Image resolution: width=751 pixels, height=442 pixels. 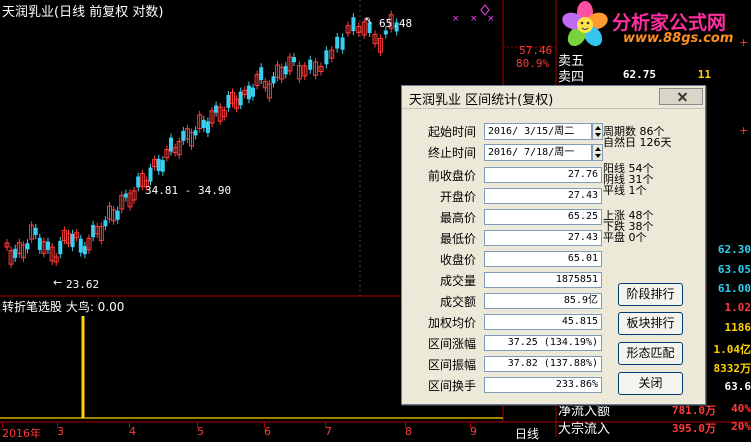 What do you see at coordinates (457, 197) in the screenshot?
I see `field-label: 开盘价` at bounding box center [457, 197].